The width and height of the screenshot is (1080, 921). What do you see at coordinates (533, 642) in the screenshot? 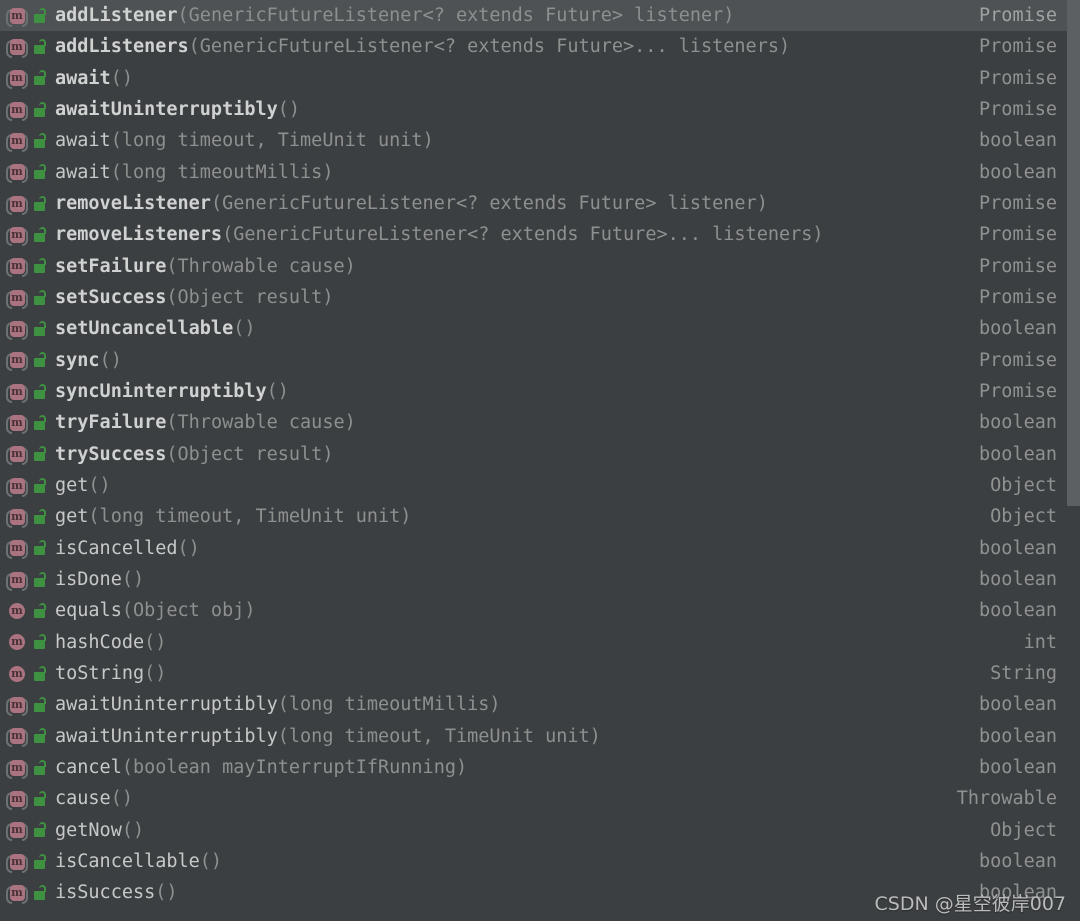
I see `completion-item: m hashCode() int` at bounding box center [533, 642].